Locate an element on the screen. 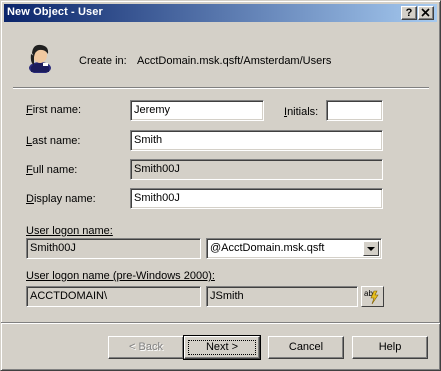 This screenshot has width=441, height=371. initials-field is located at coordinates (354, 110).